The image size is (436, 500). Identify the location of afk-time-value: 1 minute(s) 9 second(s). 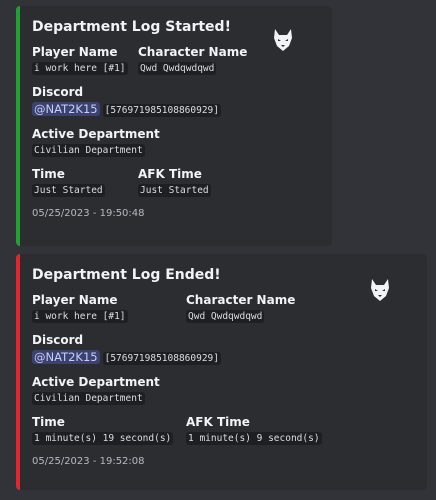
(254, 438).